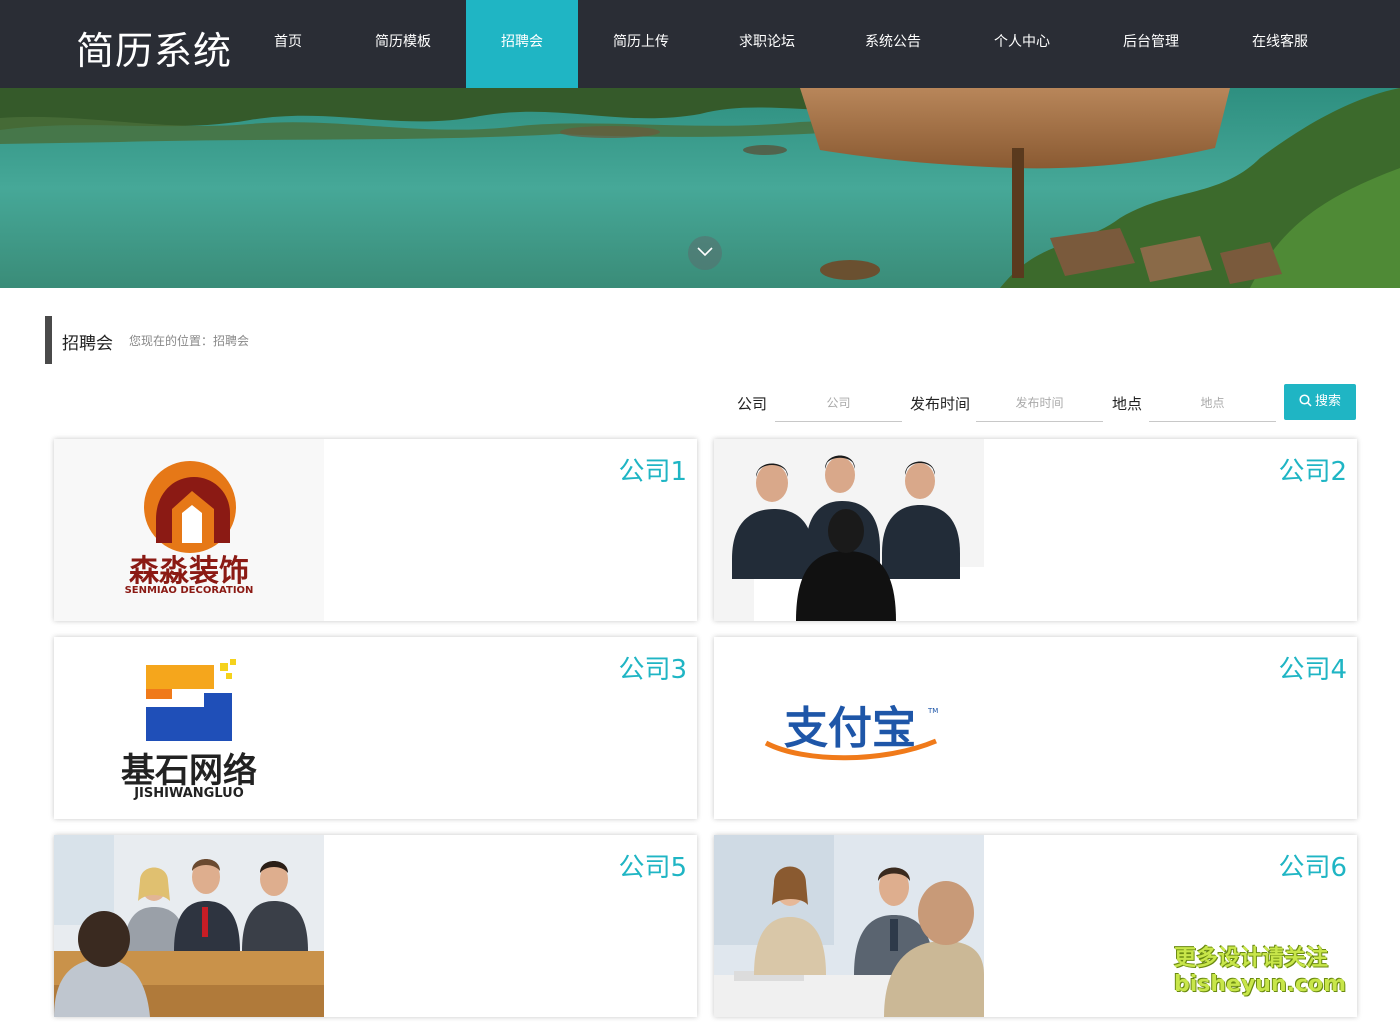  I want to click on card-1-logo-text: 森淼装饰, so click(189, 571).